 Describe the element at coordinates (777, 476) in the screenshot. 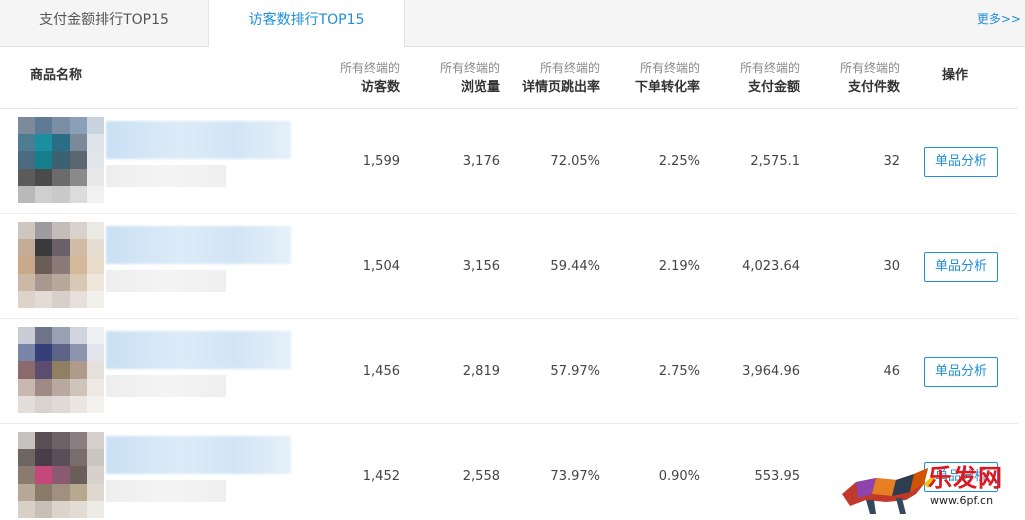

I see `cell-payment-amount: 553.95` at that location.